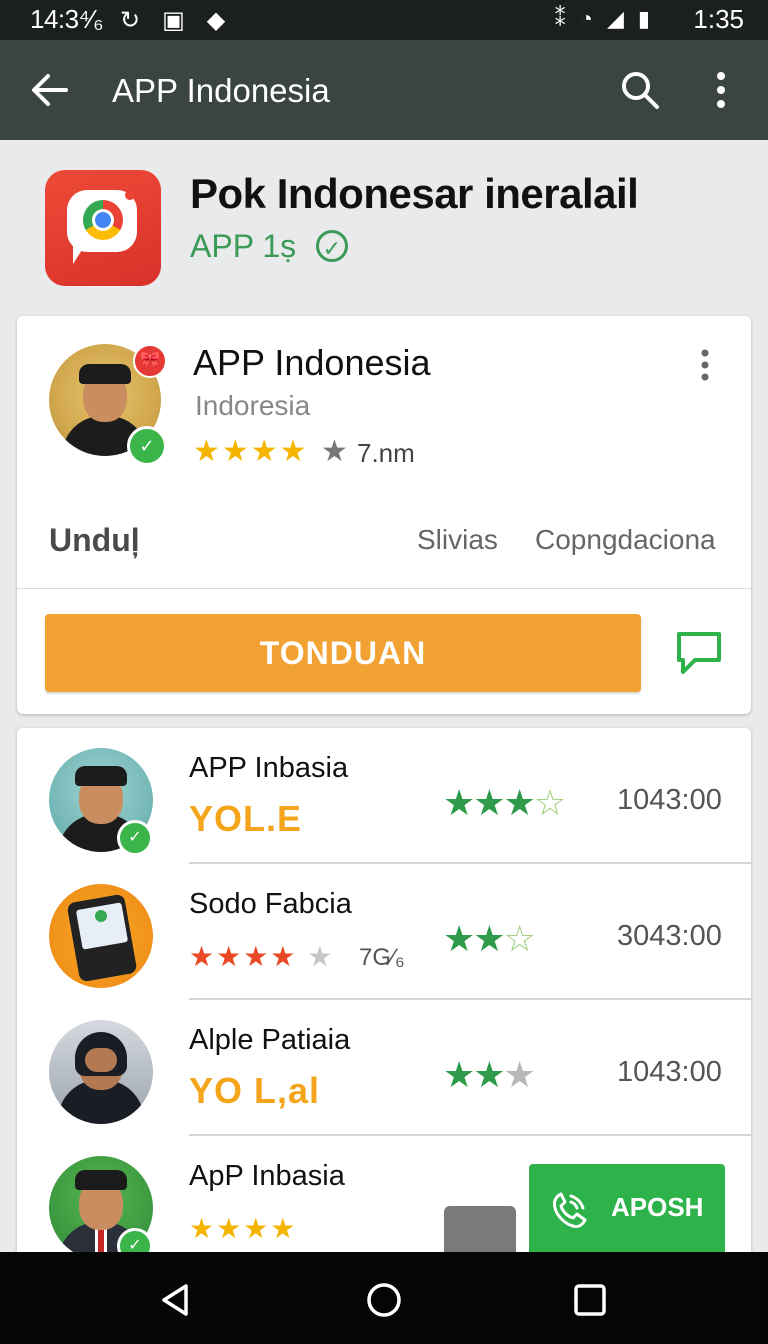 Image resolution: width=768 pixels, height=1344 pixels. Describe the element at coordinates (67, 19) in the screenshot. I see `status-time: 14:3⁴⁄₆` at that location.